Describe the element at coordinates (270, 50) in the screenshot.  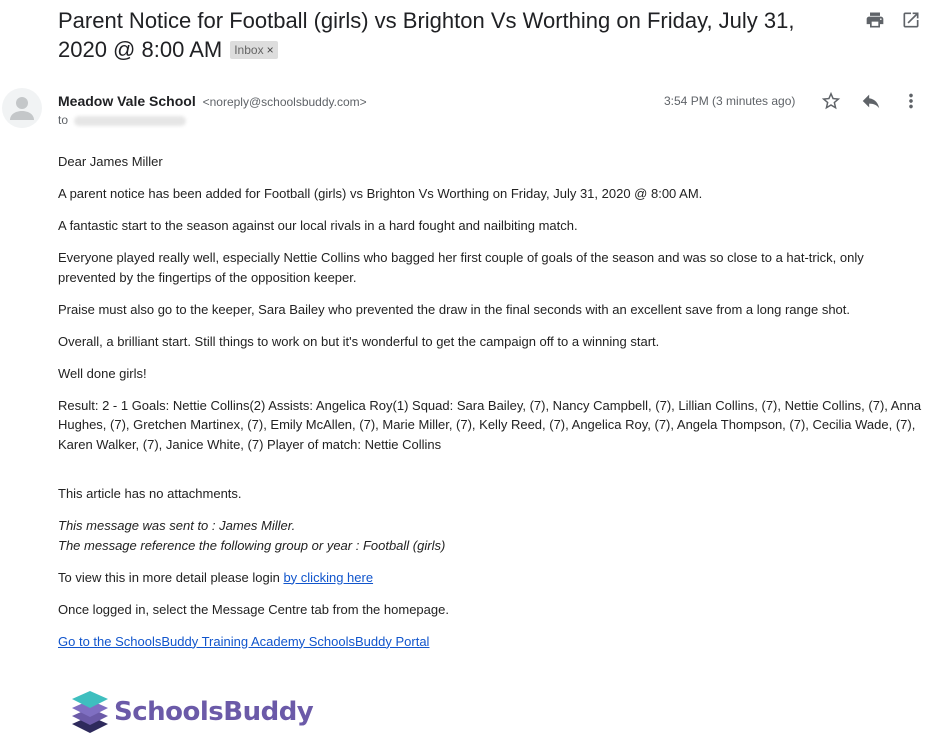
I see `remove-label-icon: ×` at that location.